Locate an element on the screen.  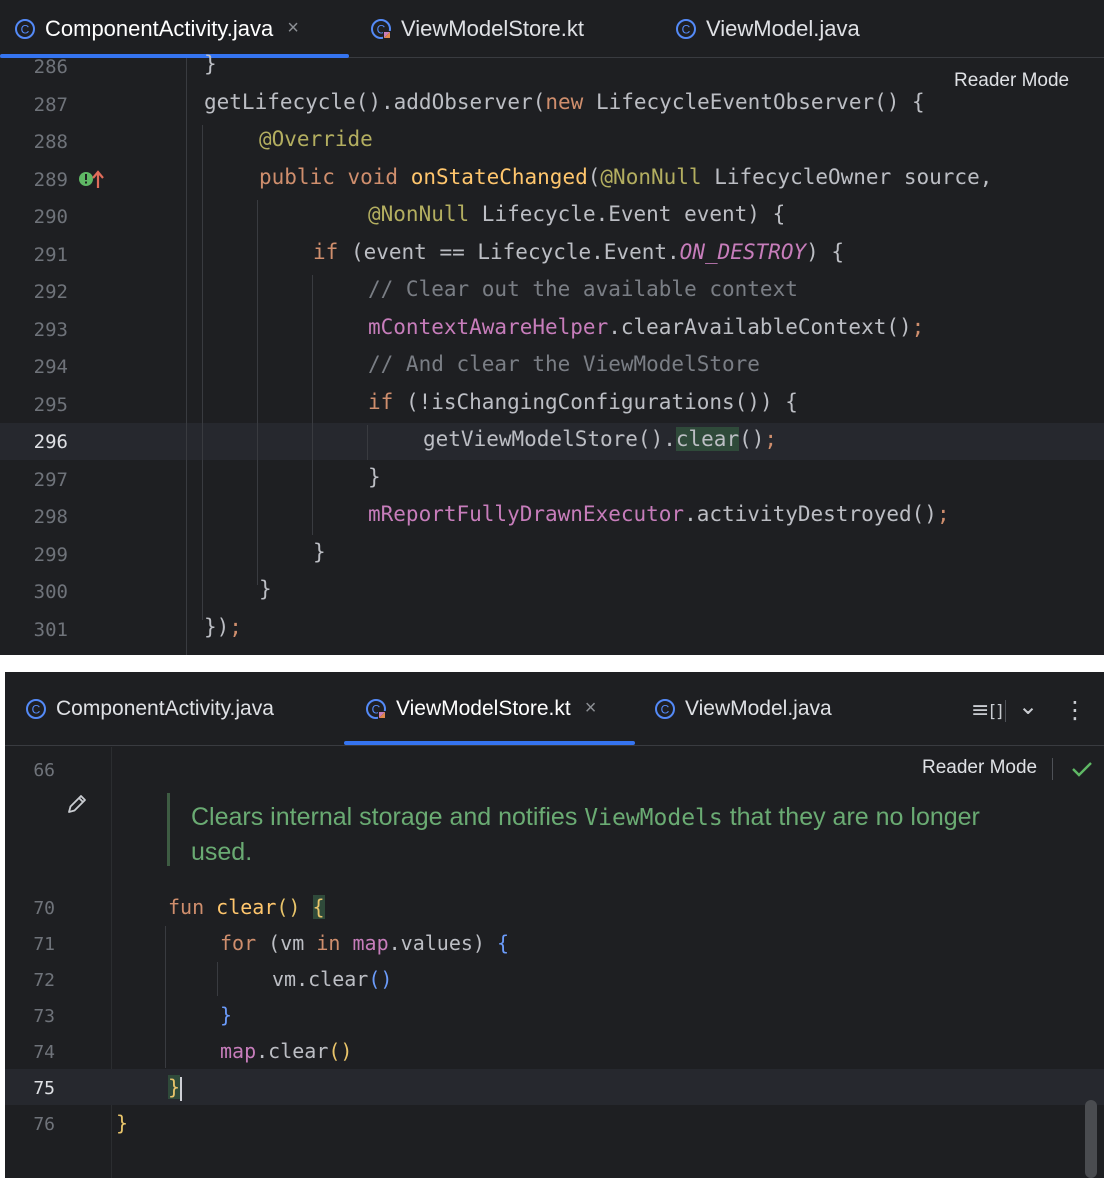
chevron-down-icon: ⌄ is located at coordinates (1028, 706).